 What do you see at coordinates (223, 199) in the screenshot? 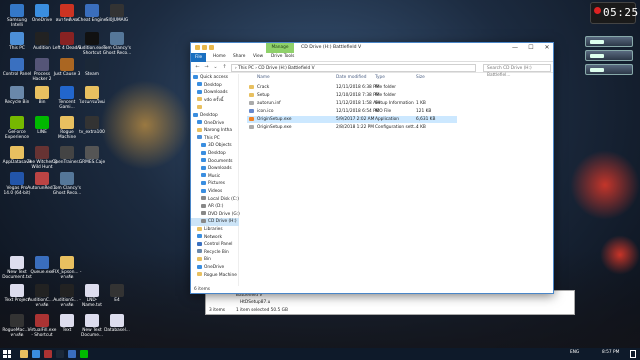
I see `nav-item-label: Local Disk (C:)` at bounding box center [223, 199].